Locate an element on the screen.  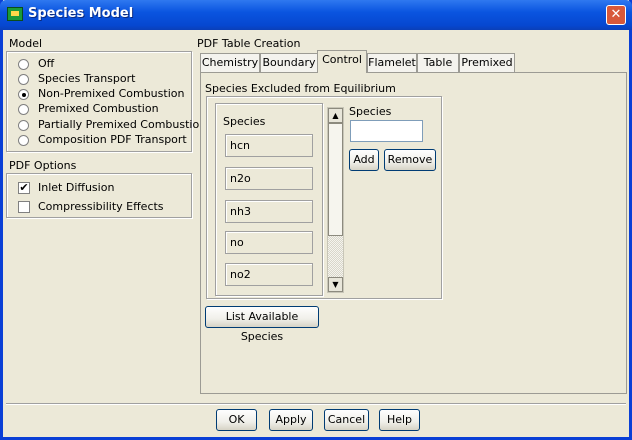
close-icon: ✕ is located at coordinates (616, 14).